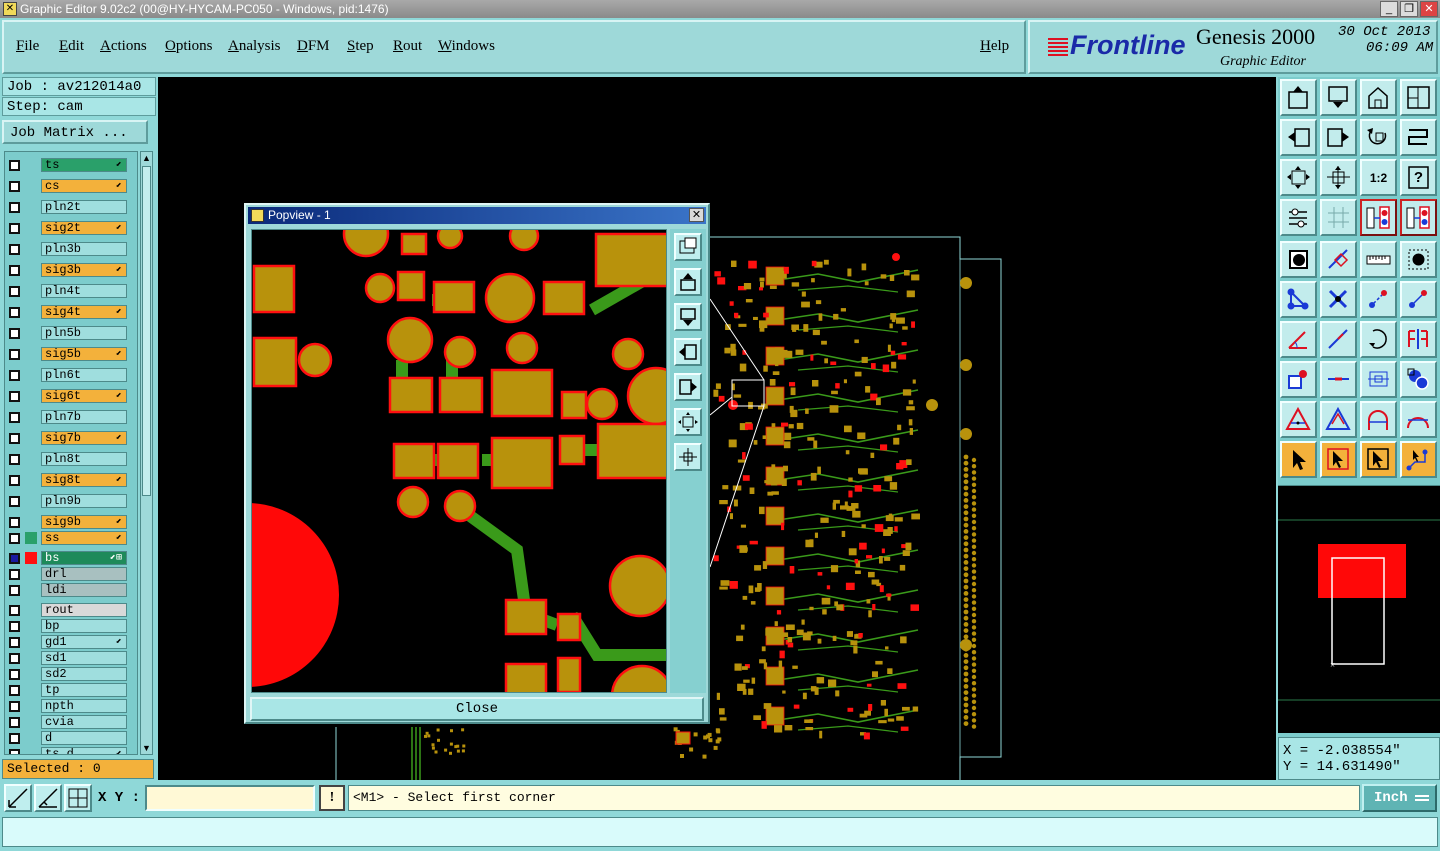 This screenshot has height=851, width=1440. What do you see at coordinates (1418, 299) in the screenshot?
I see `copy-button` at bounding box center [1418, 299].